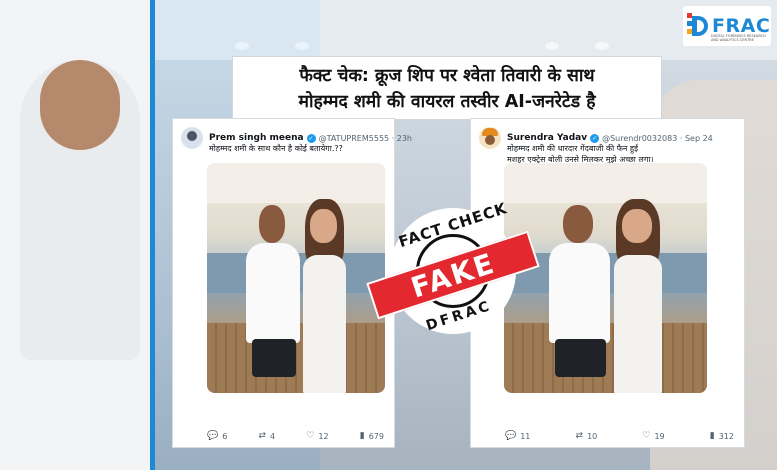  What do you see at coordinates (376, 436) in the screenshot?
I see `views-count: 679` at bounding box center [376, 436].